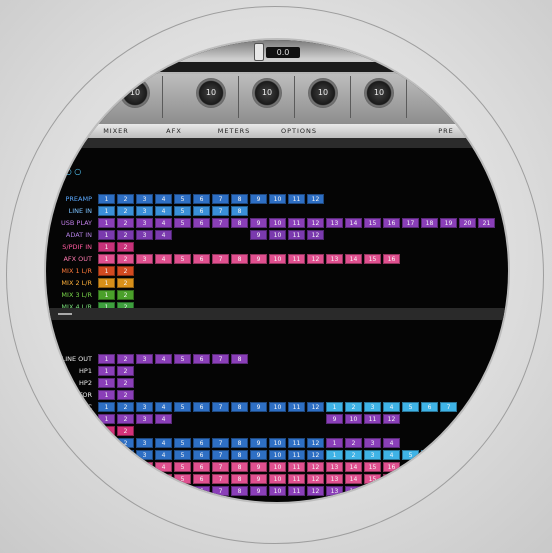 Image resolution: width=552 pixels, height=553 pixels. What do you see at coordinates (65, 314) in the screenshot?
I see `collapse-arrow-icon` at bounding box center [65, 314].